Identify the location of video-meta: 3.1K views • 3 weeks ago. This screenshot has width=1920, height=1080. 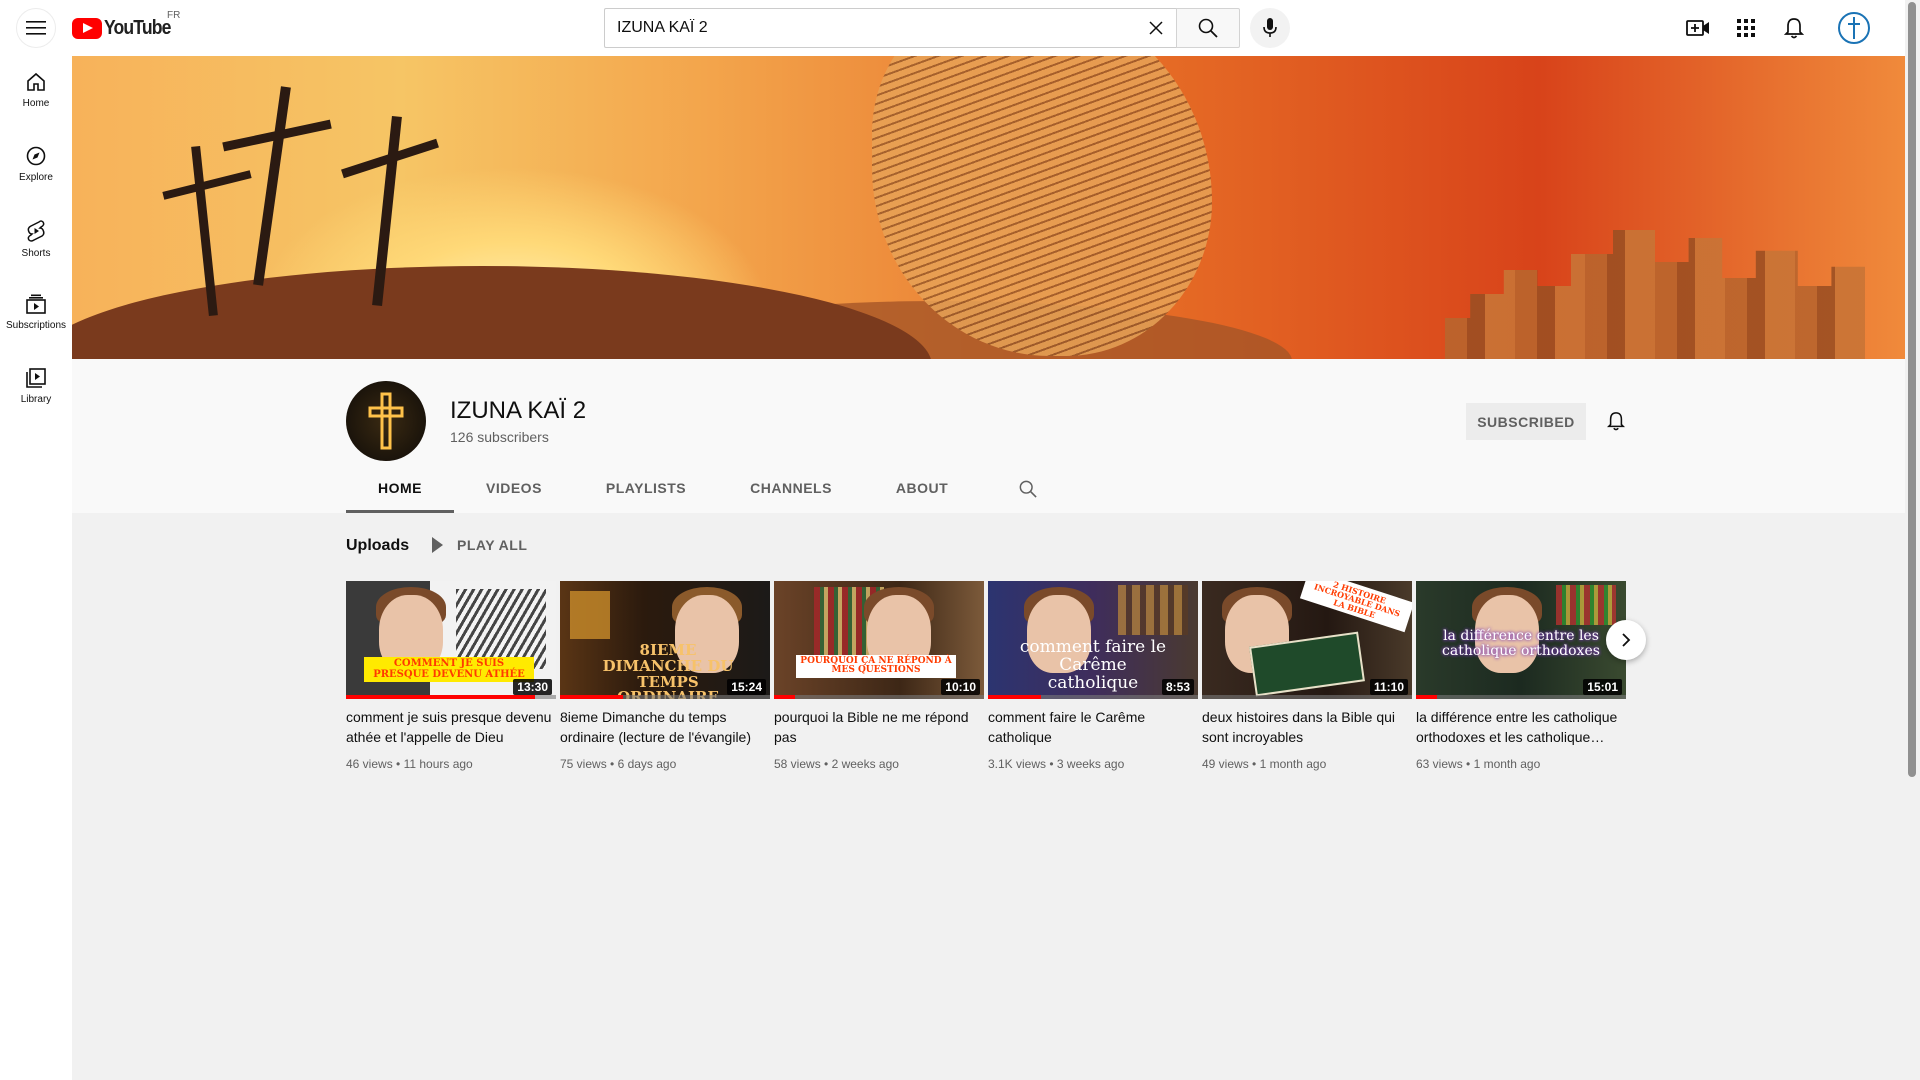
(1056, 764).